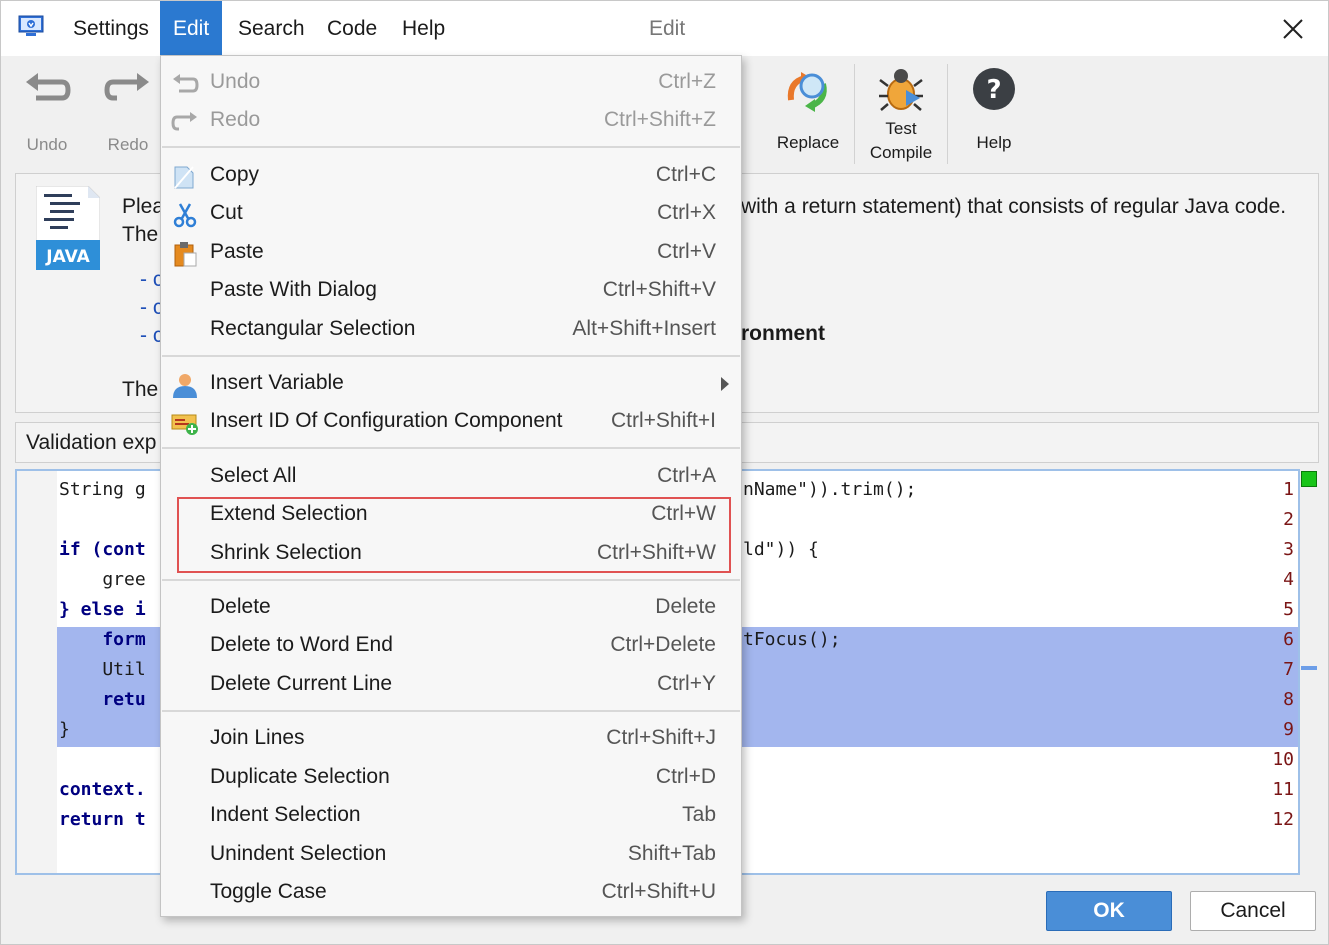 The width and height of the screenshot is (1329, 945). I want to click on code-line-right: ld")) {, so click(781, 549).